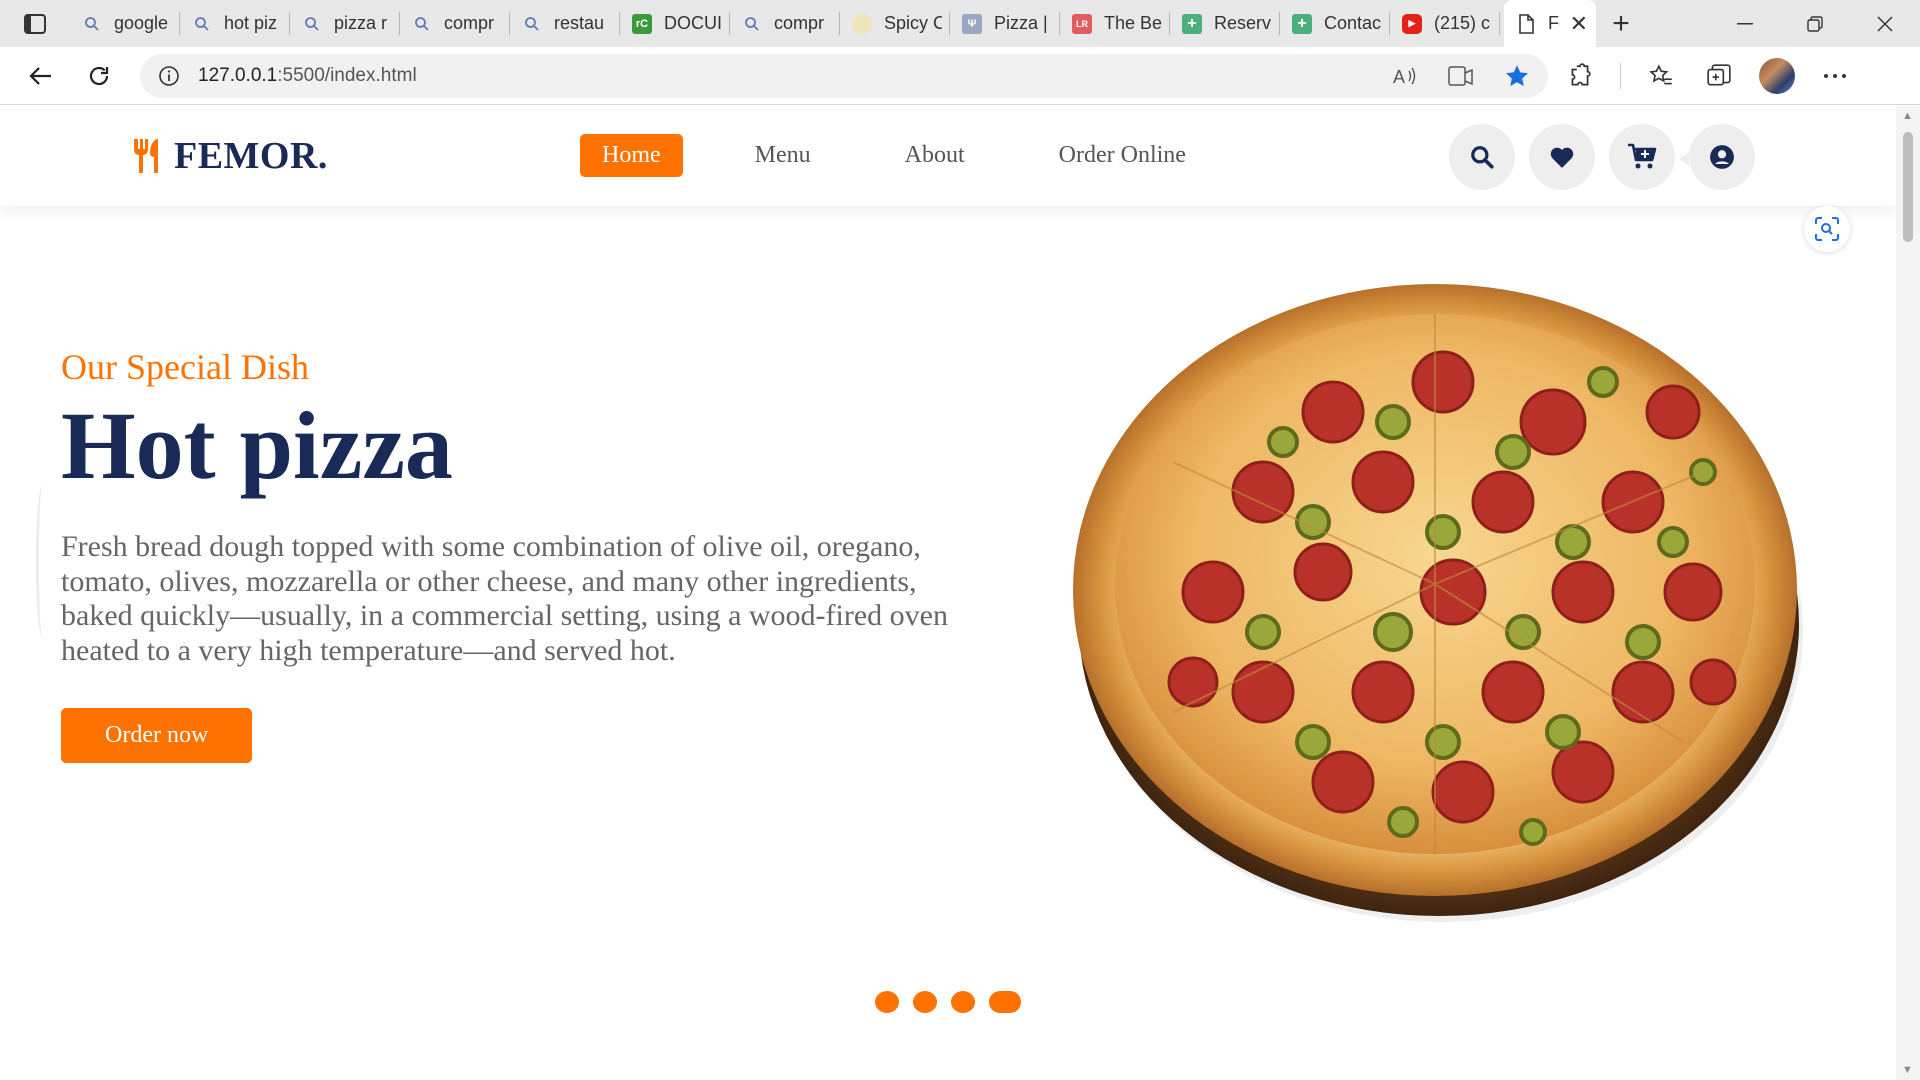  I want to click on close-tab-icon: ✕, so click(1579, 24).